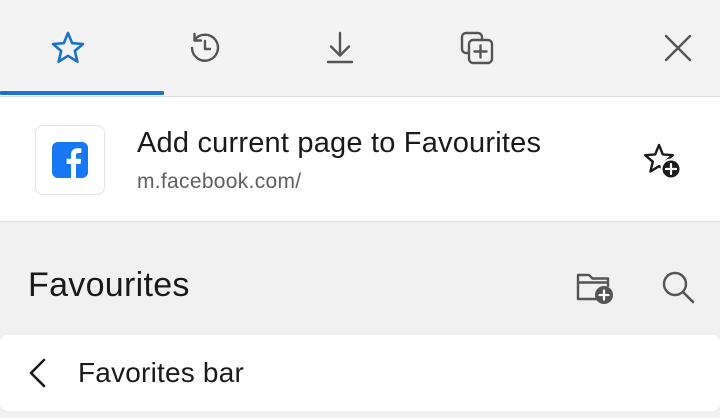  What do you see at coordinates (219, 181) in the screenshot?
I see `current-page-url: m.facebook.com/` at bounding box center [219, 181].